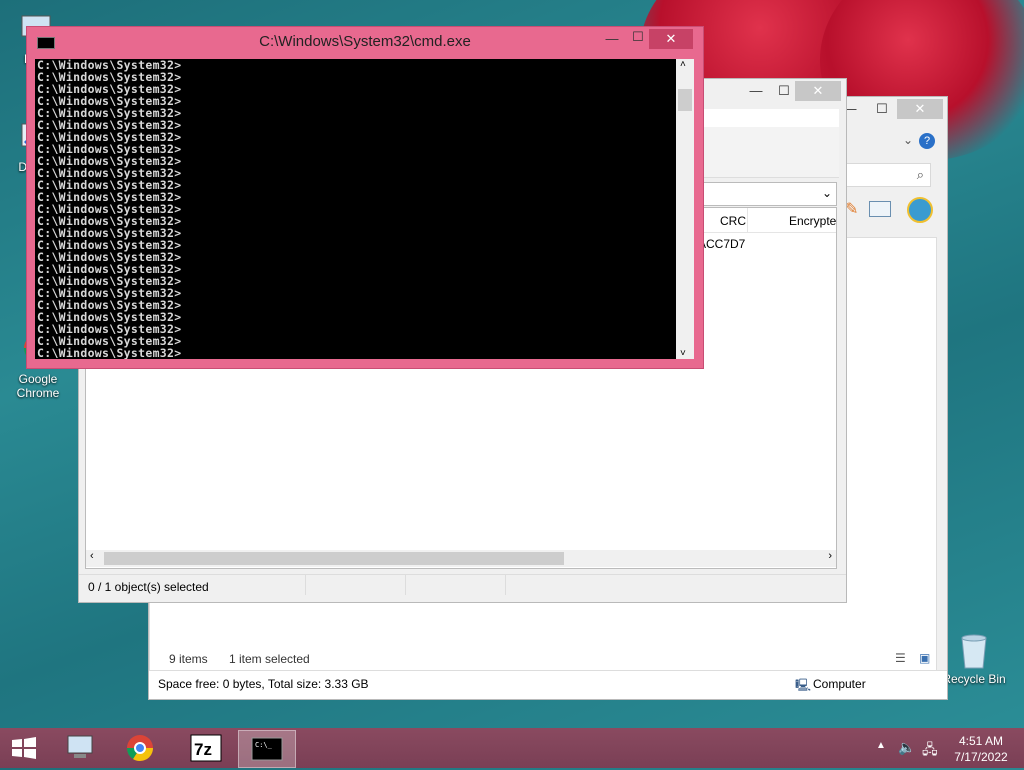 The image size is (1024, 770). I want to click on row-crc: ACC7D7, so click(722, 244).